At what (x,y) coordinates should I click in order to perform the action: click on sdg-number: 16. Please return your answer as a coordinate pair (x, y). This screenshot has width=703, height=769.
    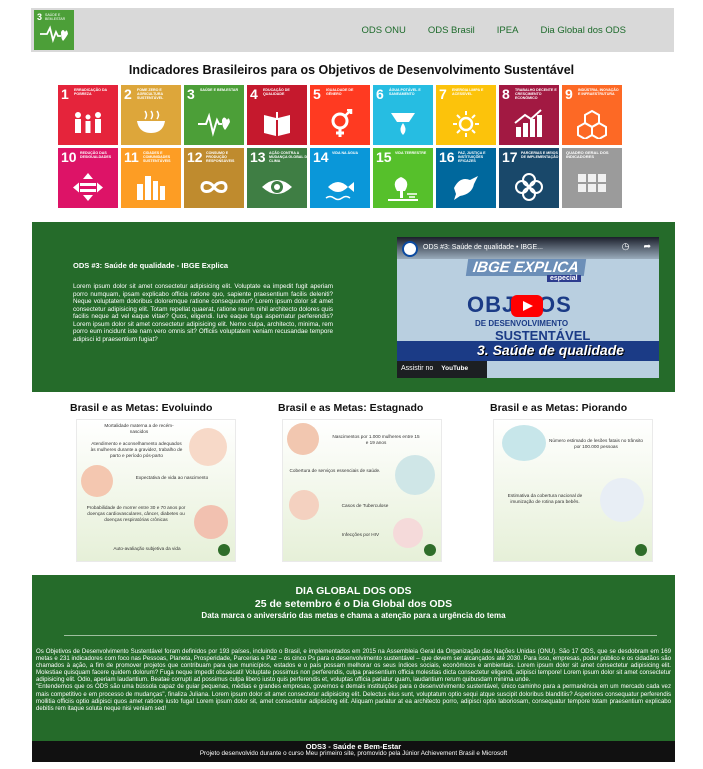
    Looking at the image, I should click on (447, 157).